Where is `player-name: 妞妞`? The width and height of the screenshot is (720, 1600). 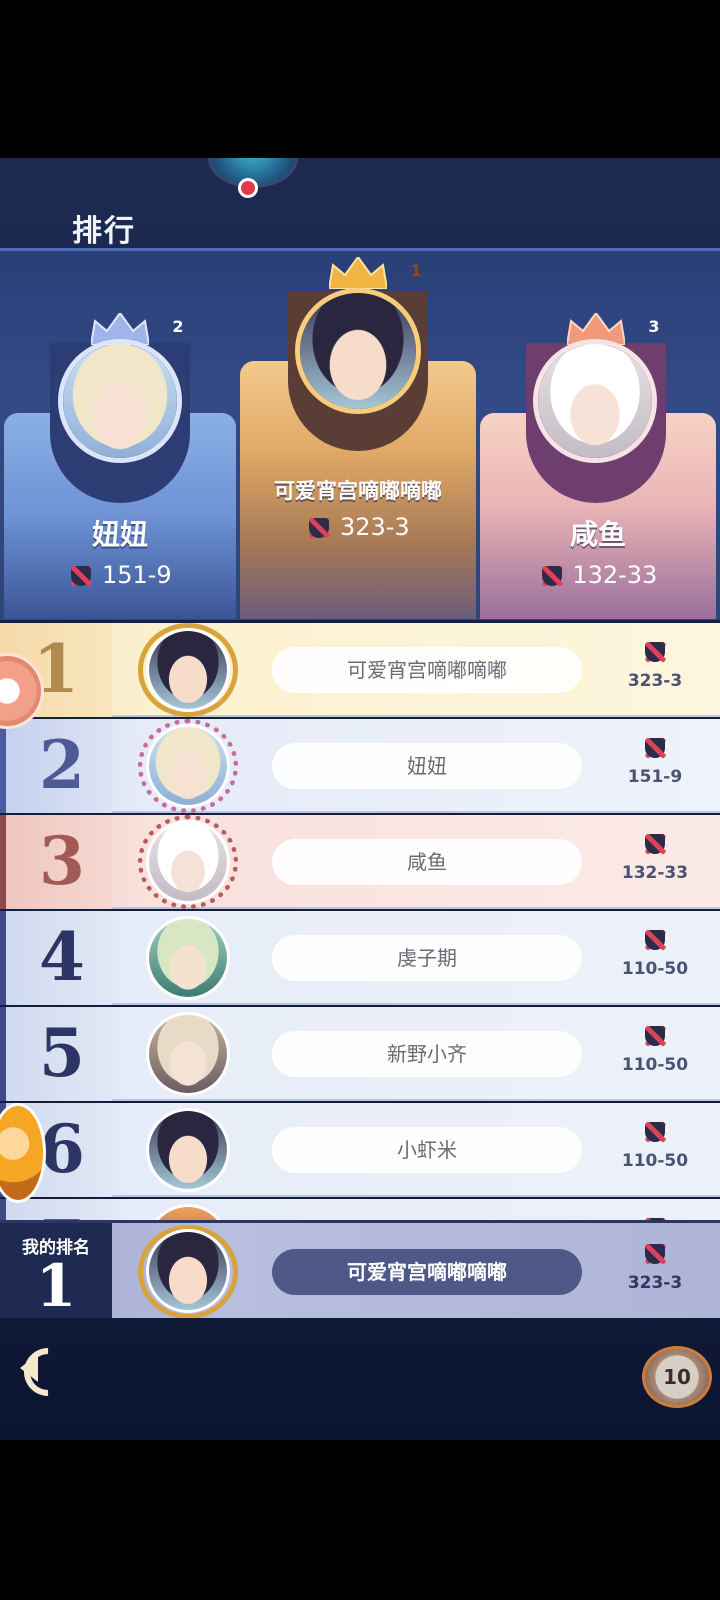
player-name: 妞妞 is located at coordinates (427, 766).